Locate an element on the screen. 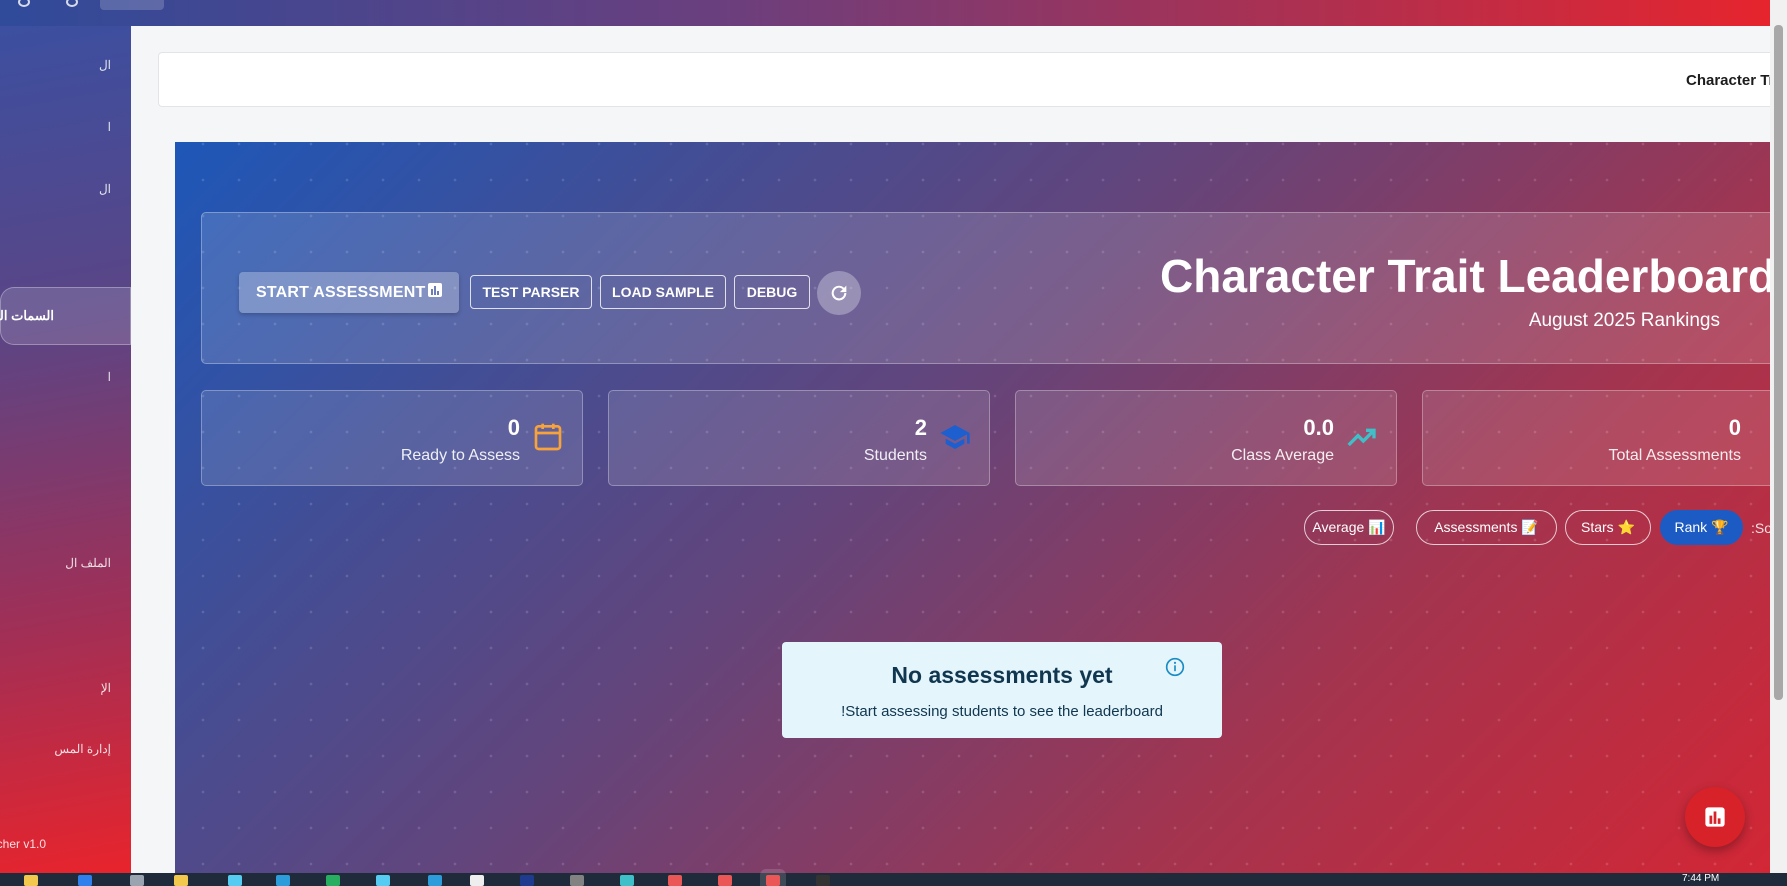 The height and width of the screenshot is (886, 1787). stat-label: Students is located at coordinates (895, 455).